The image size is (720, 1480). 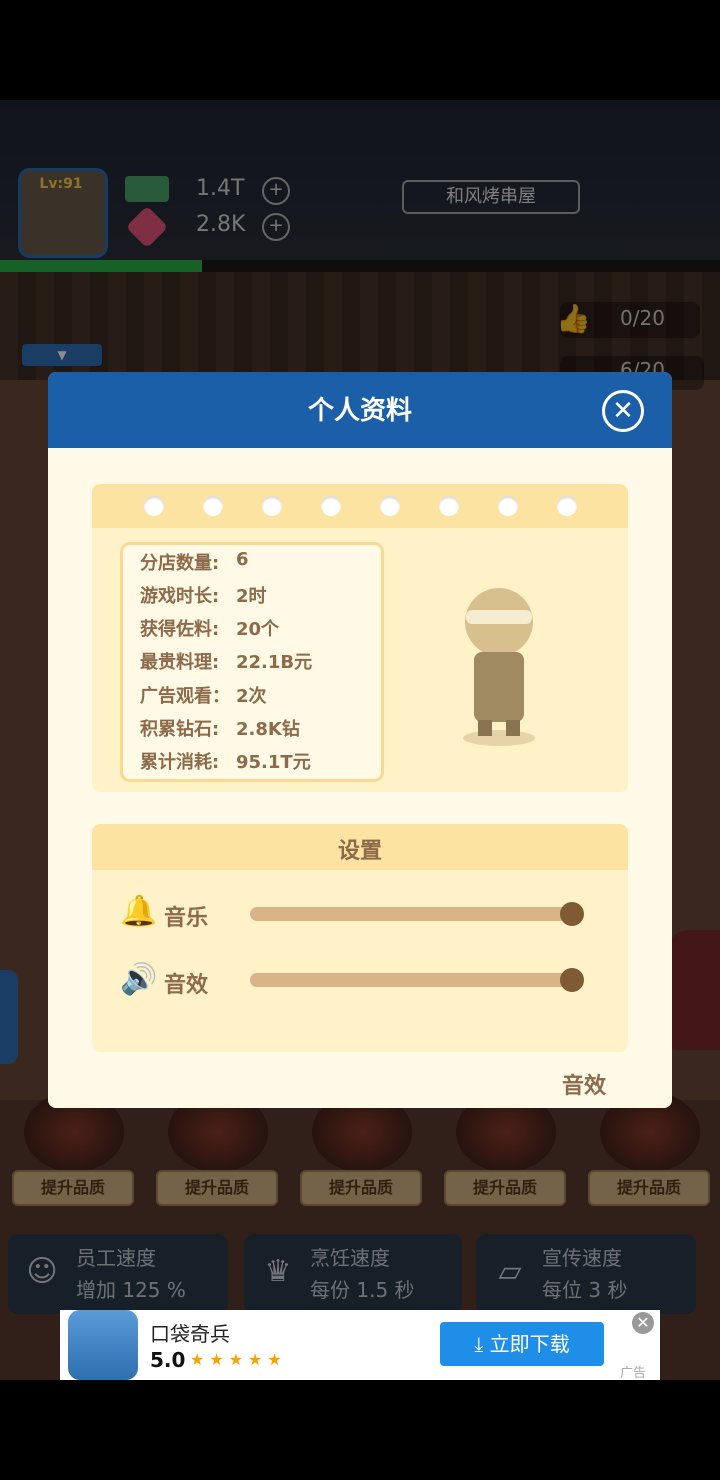 I want to click on stat-value-priciest-dish: 22.1B元, so click(x=274, y=662).